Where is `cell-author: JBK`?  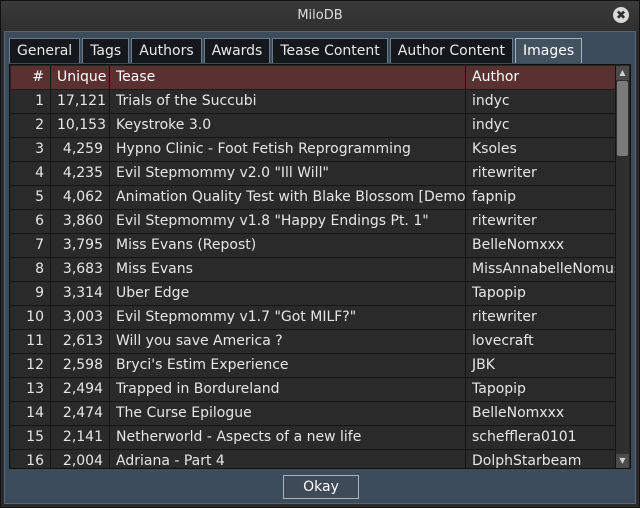 cell-author: JBK is located at coordinates (541, 366).